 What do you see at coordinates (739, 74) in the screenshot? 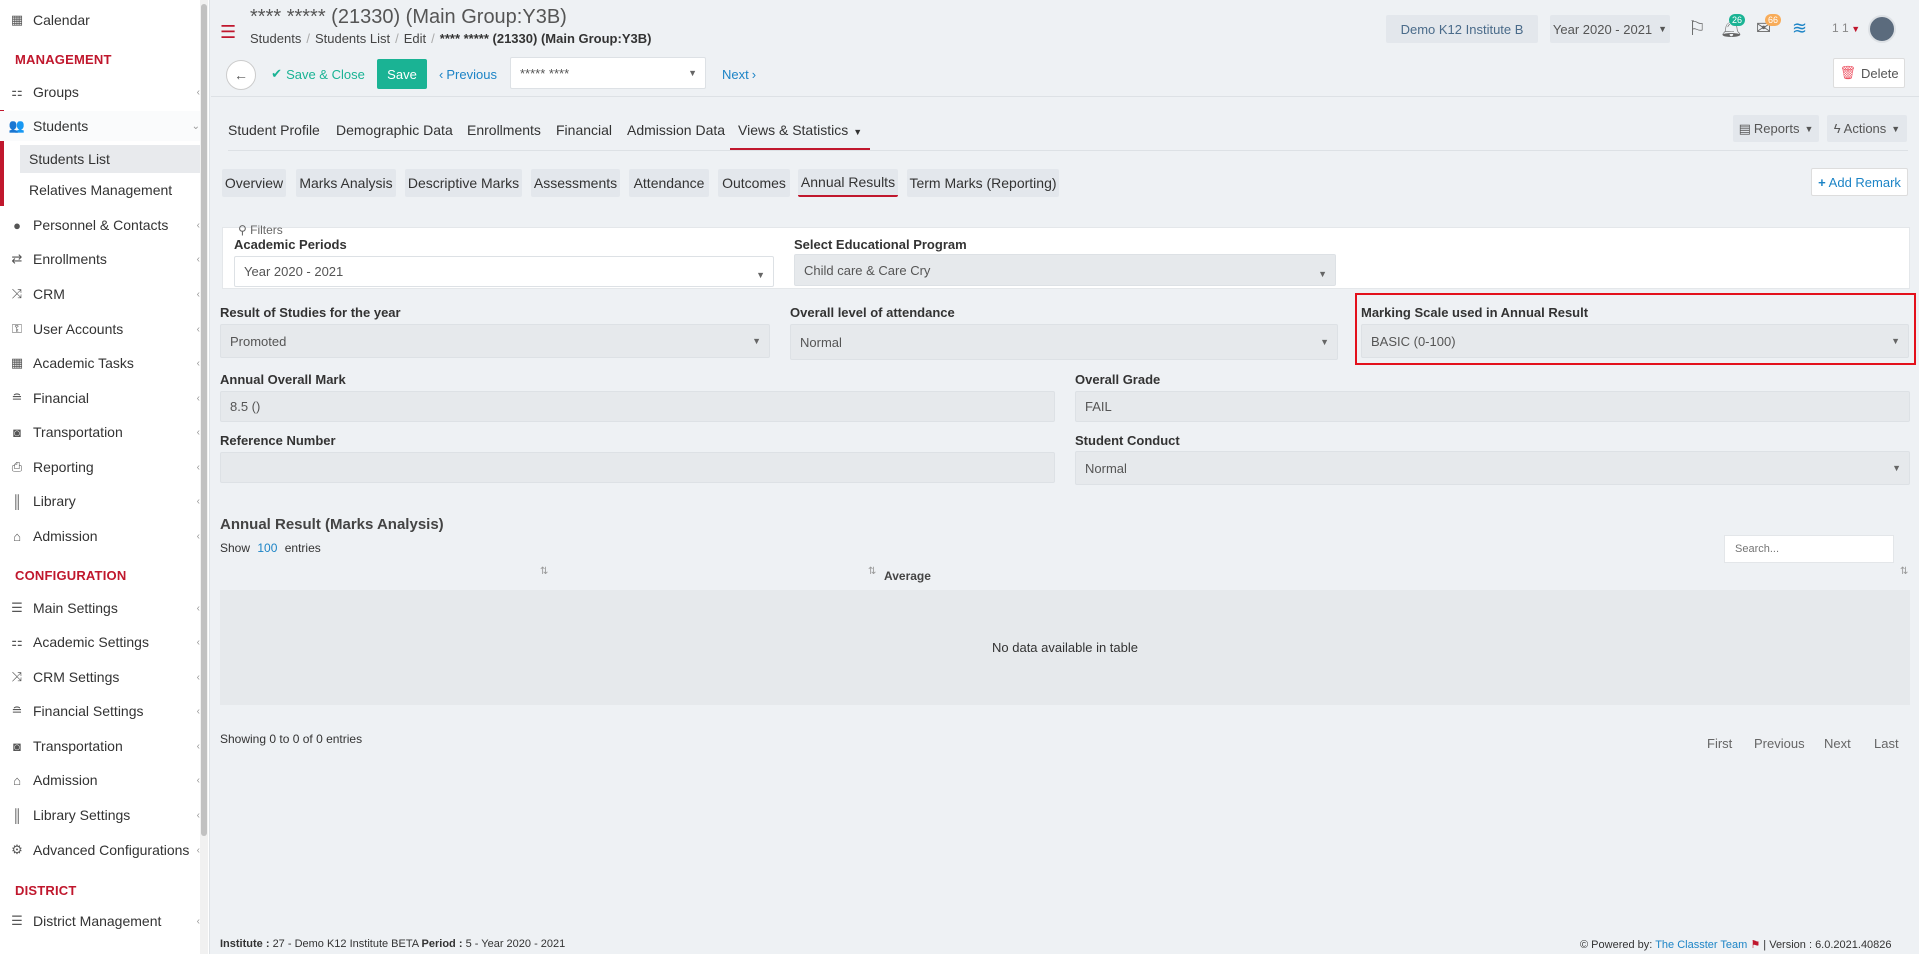
I see `next-button: Next ›` at bounding box center [739, 74].